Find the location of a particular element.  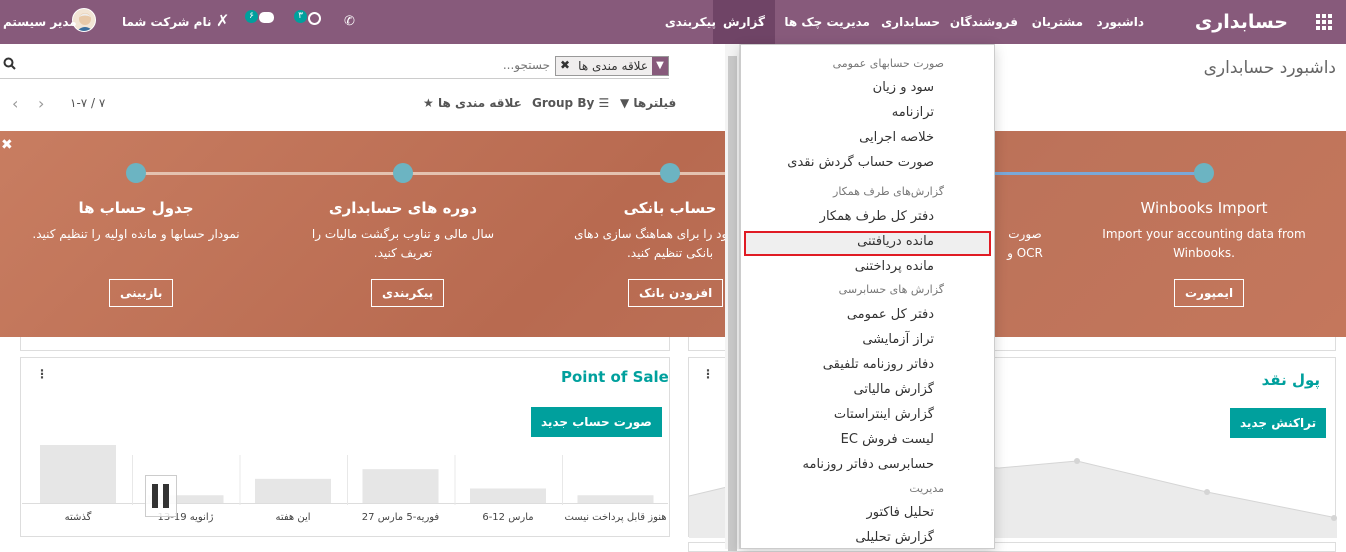

card-title: Point of Sale is located at coordinates (615, 377).